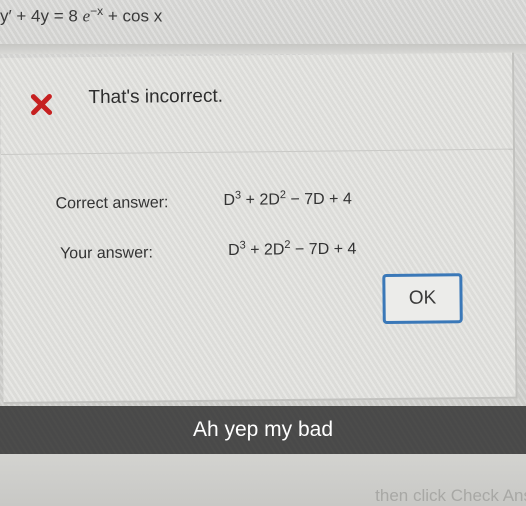  What do you see at coordinates (81, 14) in the screenshot?
I see `problem-equation: y′ + 4y = 8 e−x + cos x` at bounding box center [81, 14].